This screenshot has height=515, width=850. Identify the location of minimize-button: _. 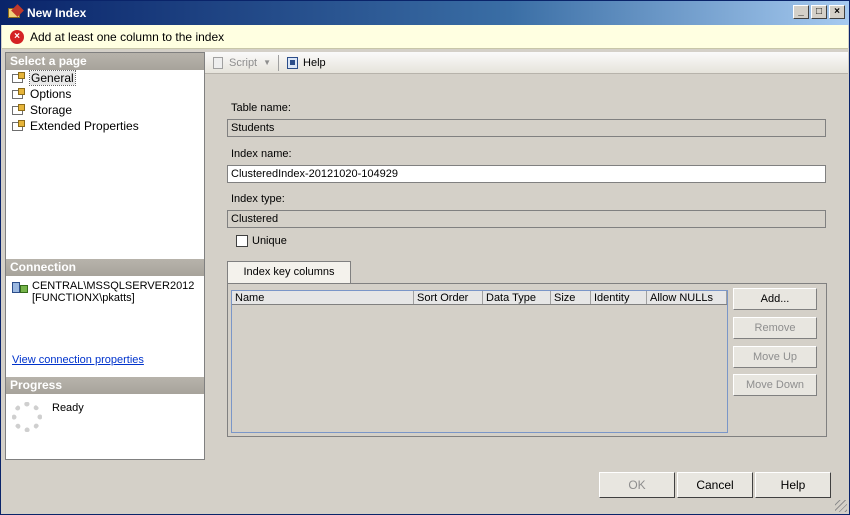
(801, 12).